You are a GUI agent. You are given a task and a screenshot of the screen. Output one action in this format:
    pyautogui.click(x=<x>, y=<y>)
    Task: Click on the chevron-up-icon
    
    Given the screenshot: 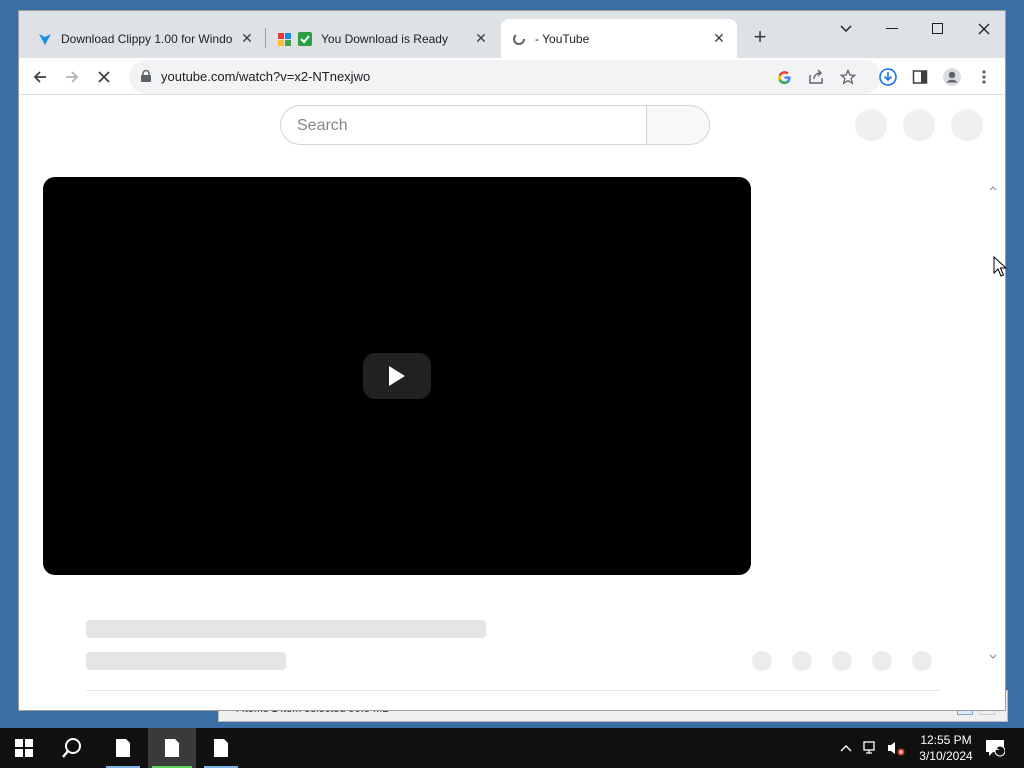 What is the action you would take?
    pyautogui.click(x=846, y=748)
    